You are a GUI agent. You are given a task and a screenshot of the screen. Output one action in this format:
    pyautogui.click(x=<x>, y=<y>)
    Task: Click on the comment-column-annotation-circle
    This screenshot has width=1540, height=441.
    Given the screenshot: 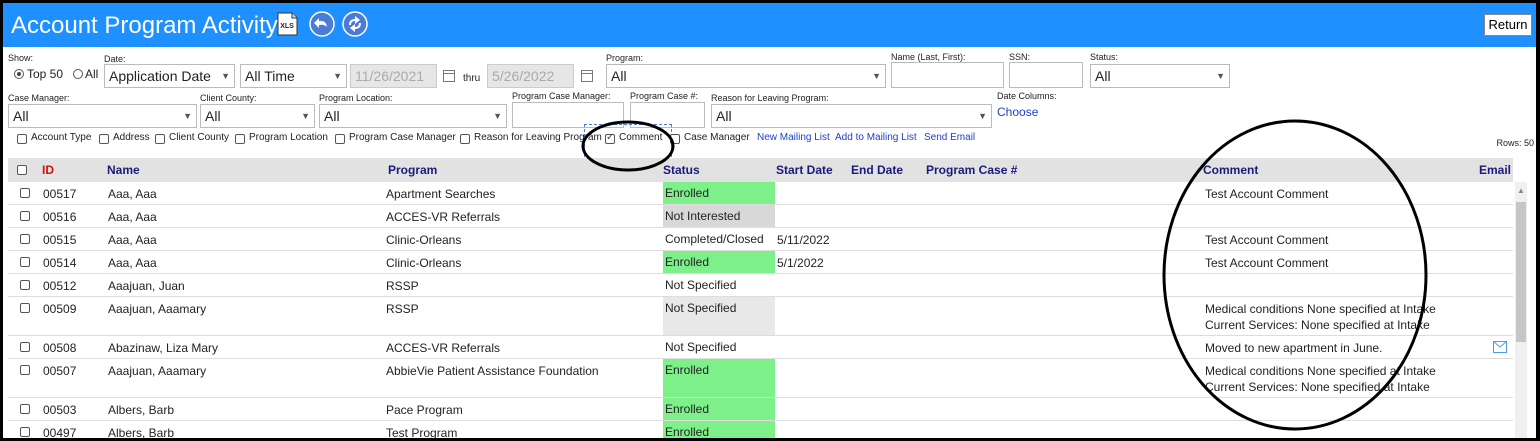 What is the action you would take?
    pyautogui.click(x=1295, y=275)
    